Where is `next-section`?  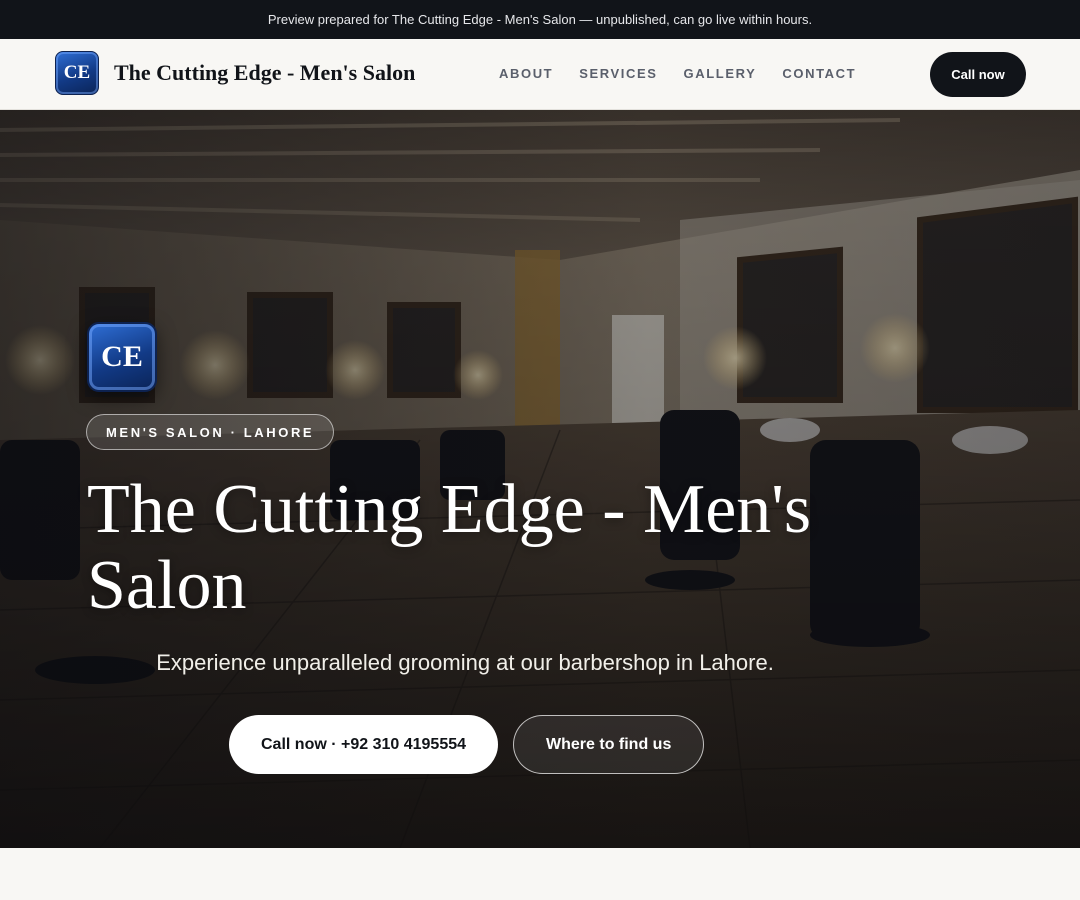
next-section is located at coordinates (540, 874).